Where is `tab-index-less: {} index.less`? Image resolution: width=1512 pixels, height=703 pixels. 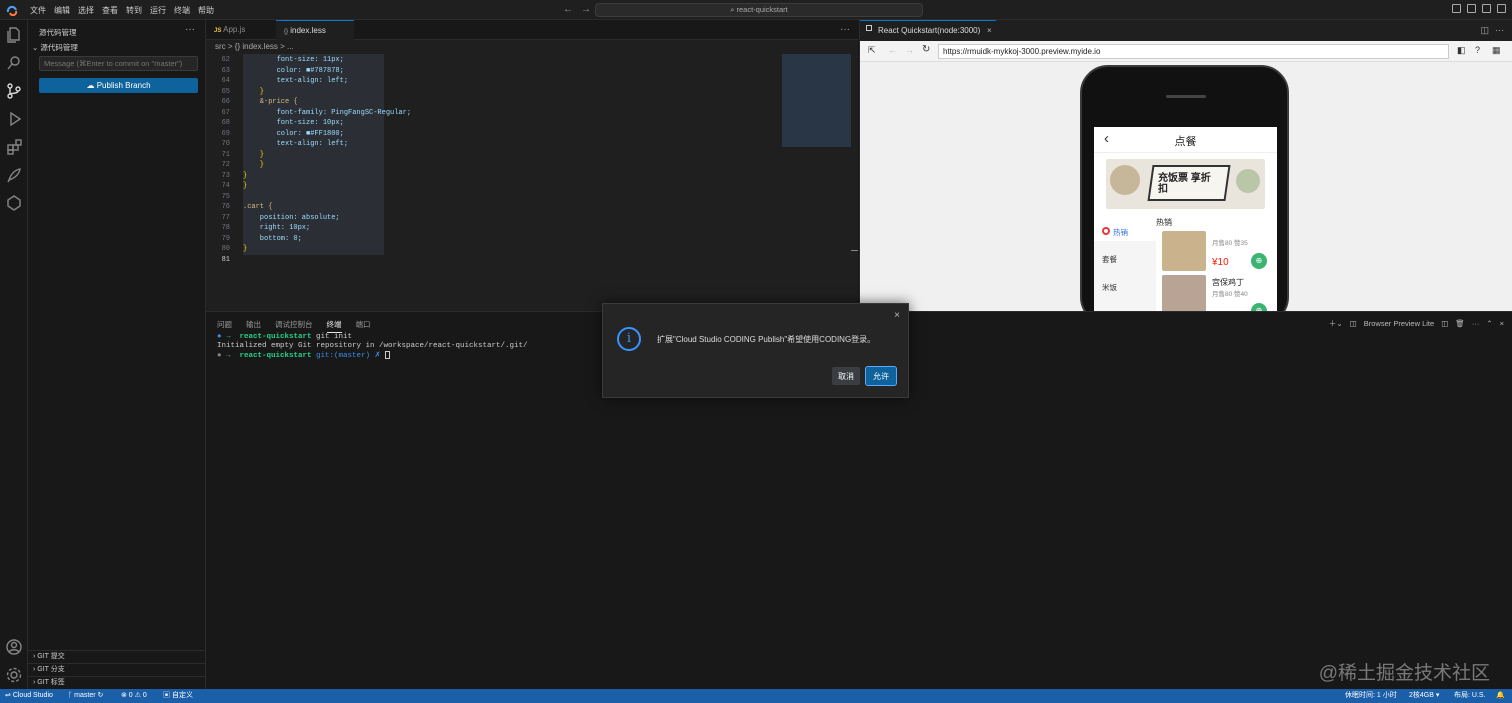
tab-index-less: {} index.less is located at coordinates (315, 30).